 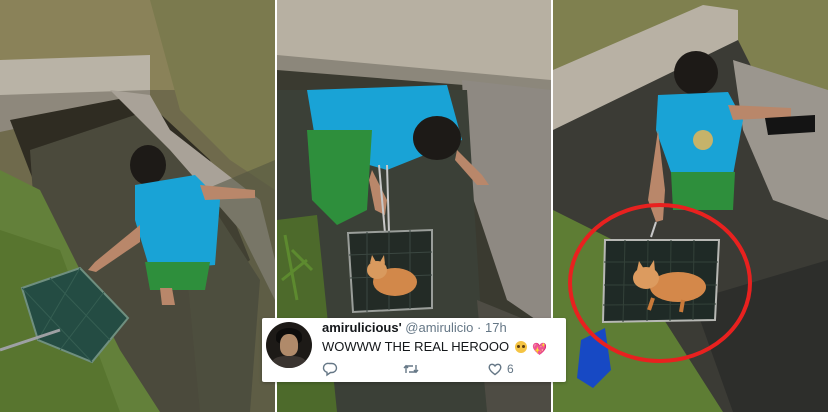 I want to click on avatar-body, so click(x=289, y=362).